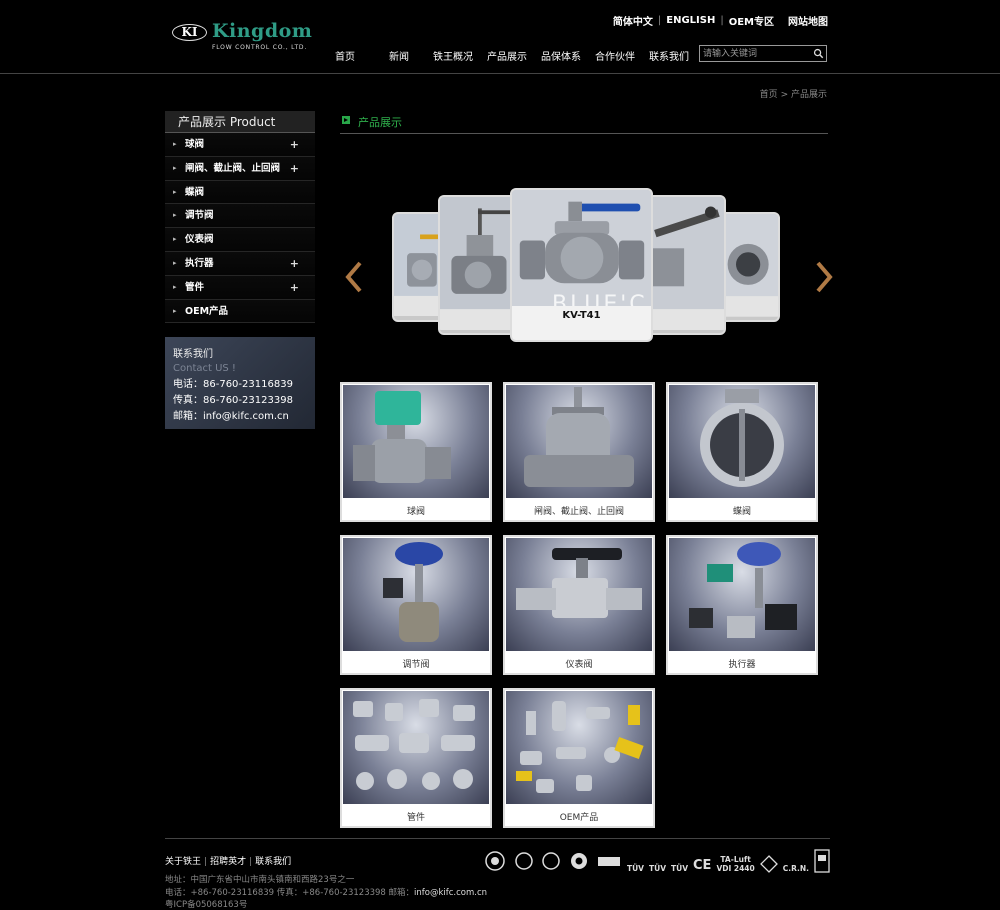 This screenshot has height=910, width=1000. Describe the element at coordinates (635, 868) in the screenshot. I see `cert-tuv-1: TÜV` at that location.